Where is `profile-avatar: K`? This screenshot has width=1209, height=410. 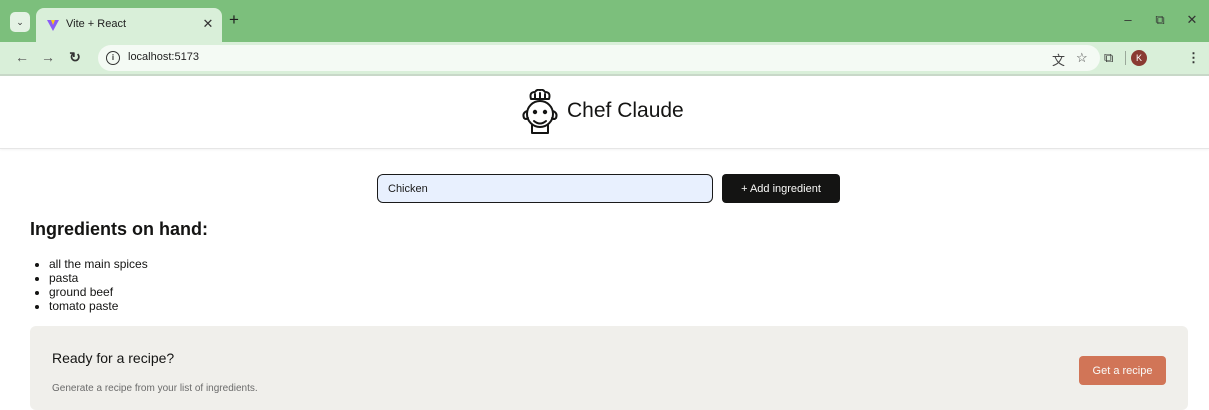
profile-avatar: K is located at coordinates (1139, 58).